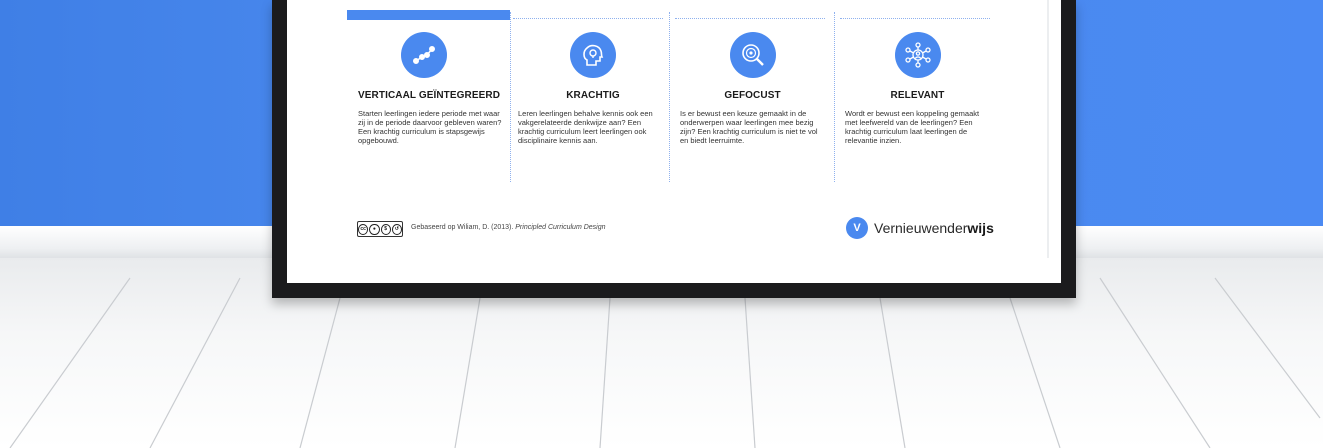  Describe the element at coordinates (374, 229) in the screenshot. I see `by-icon: ●` at that location.